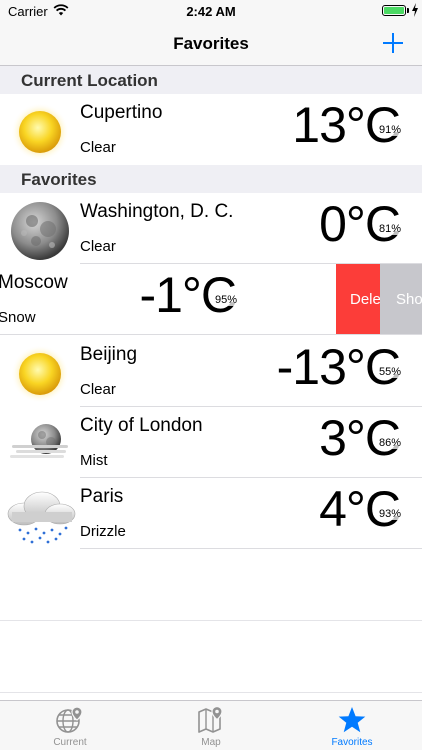  What do you see at coordinates (394, 10) in the screenshot?
I see `battery-icon` at bounding box center [394, 10].